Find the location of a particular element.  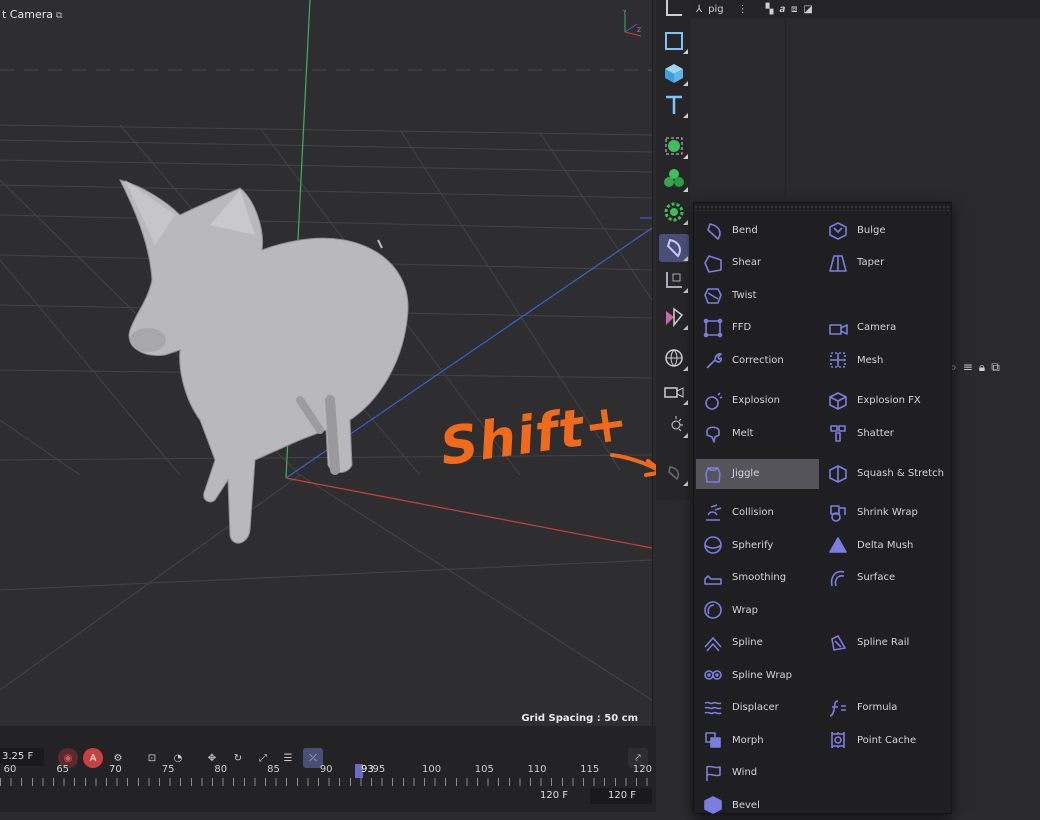

deformer-item-label: FFD is located at coordinates (742, 327).